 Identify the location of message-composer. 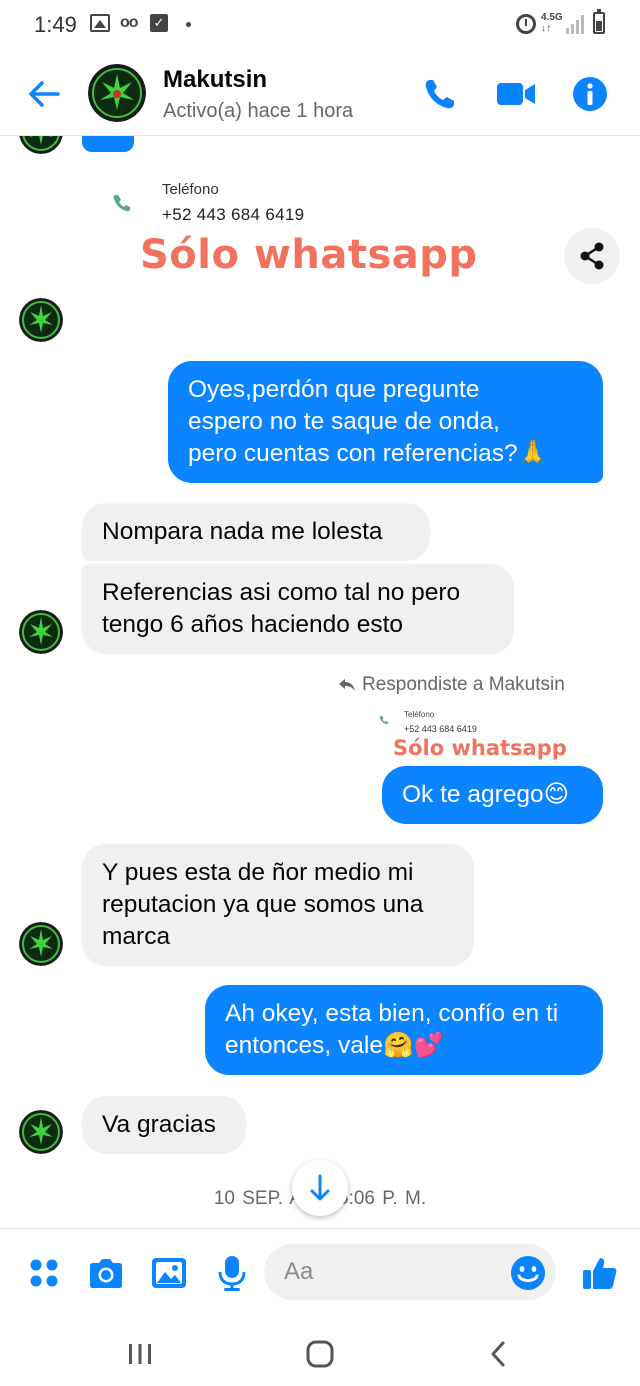
(320, 1272).